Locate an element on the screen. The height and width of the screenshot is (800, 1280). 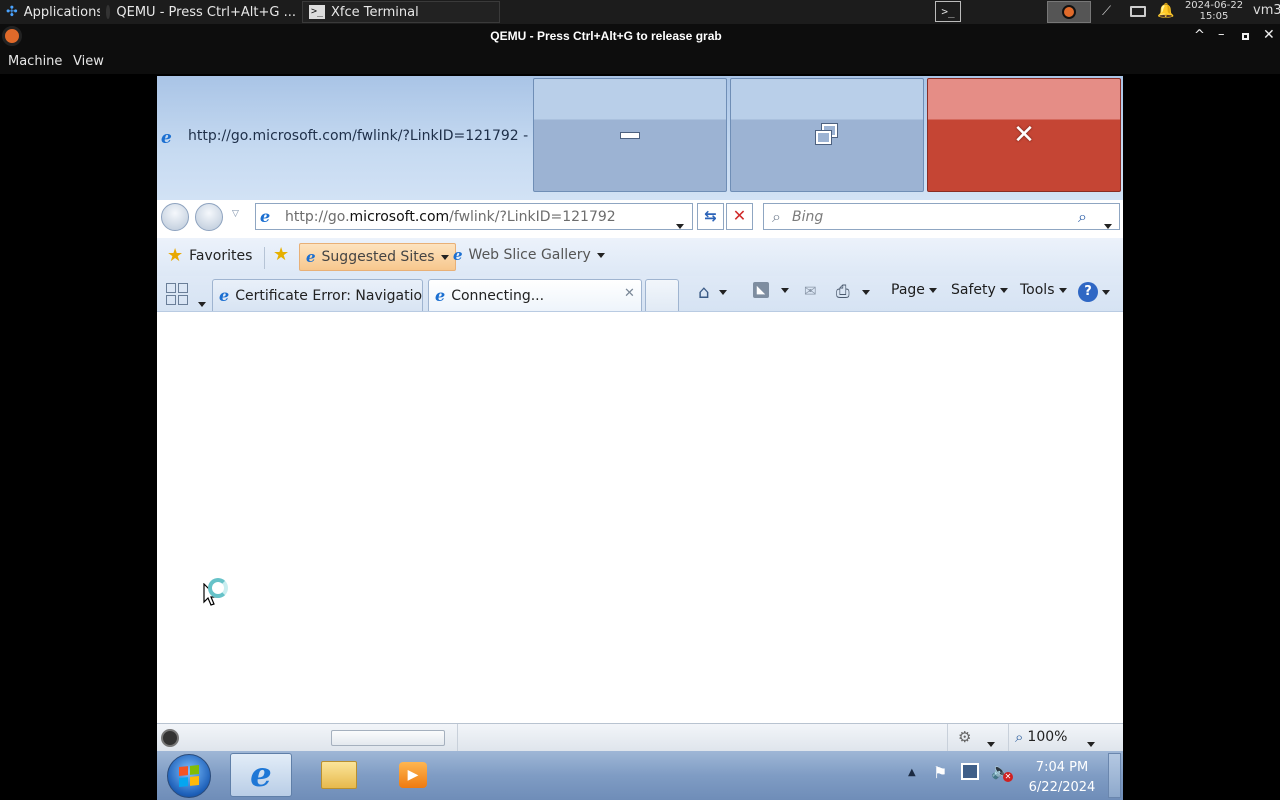
search-box: ⌕ Bing ⌕ is located at coordinates (941, 216).